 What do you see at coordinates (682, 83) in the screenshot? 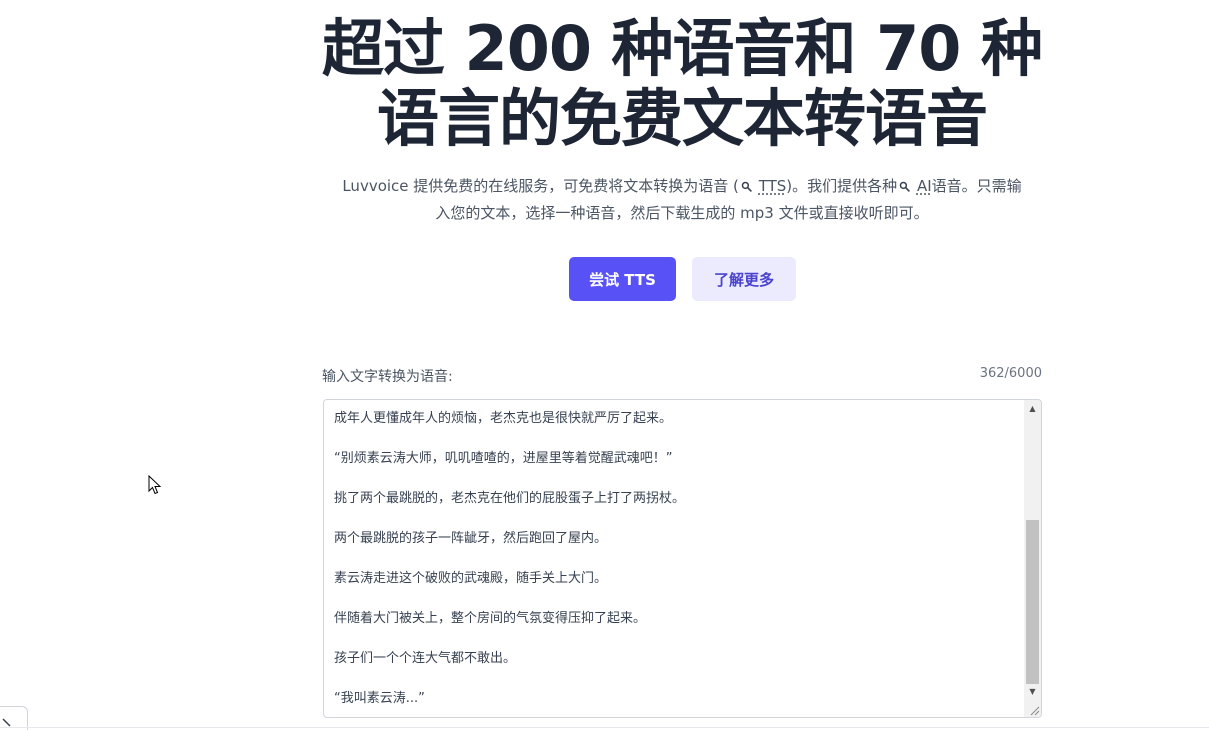
I see `page-title: 超过 200 种语音和 70 种语言的免费文本转语音` at bounding box center [682, 83].